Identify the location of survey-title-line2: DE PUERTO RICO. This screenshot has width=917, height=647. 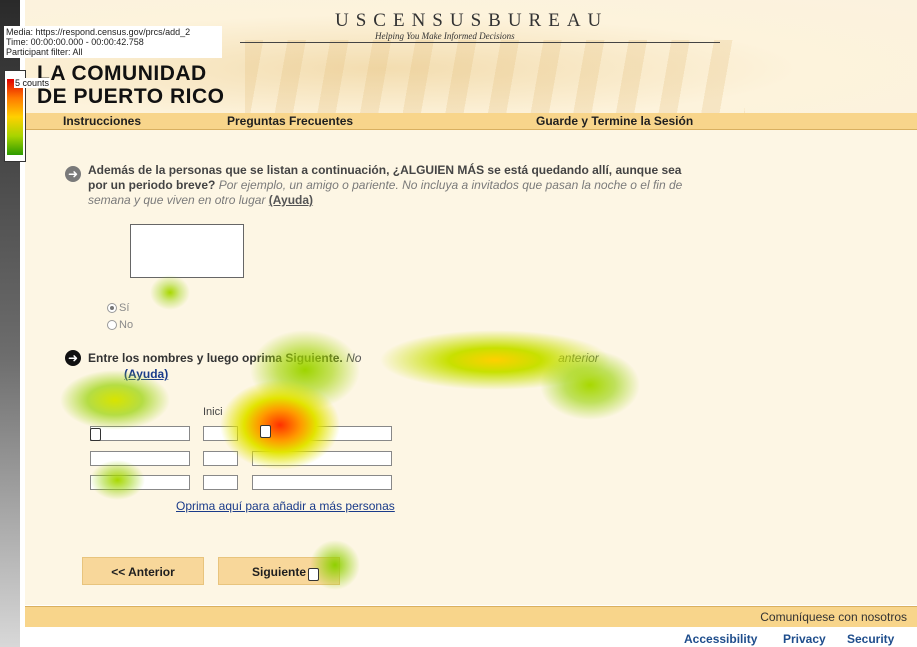
(131, 96).